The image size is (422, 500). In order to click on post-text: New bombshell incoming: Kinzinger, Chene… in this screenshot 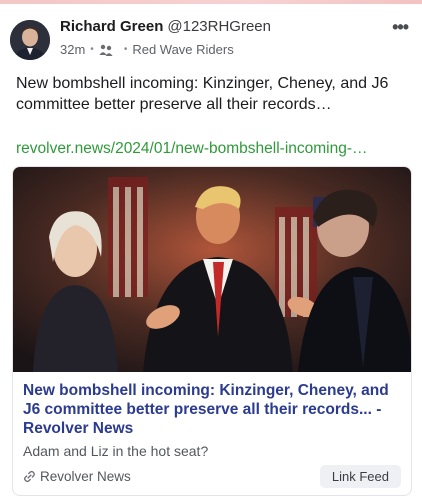, I will do `click(202, 94)`.